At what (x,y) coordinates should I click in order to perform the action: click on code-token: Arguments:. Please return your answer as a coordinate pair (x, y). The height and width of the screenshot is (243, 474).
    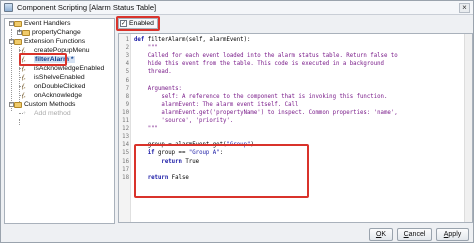
    Looking at the image, I should click on (158, 88).